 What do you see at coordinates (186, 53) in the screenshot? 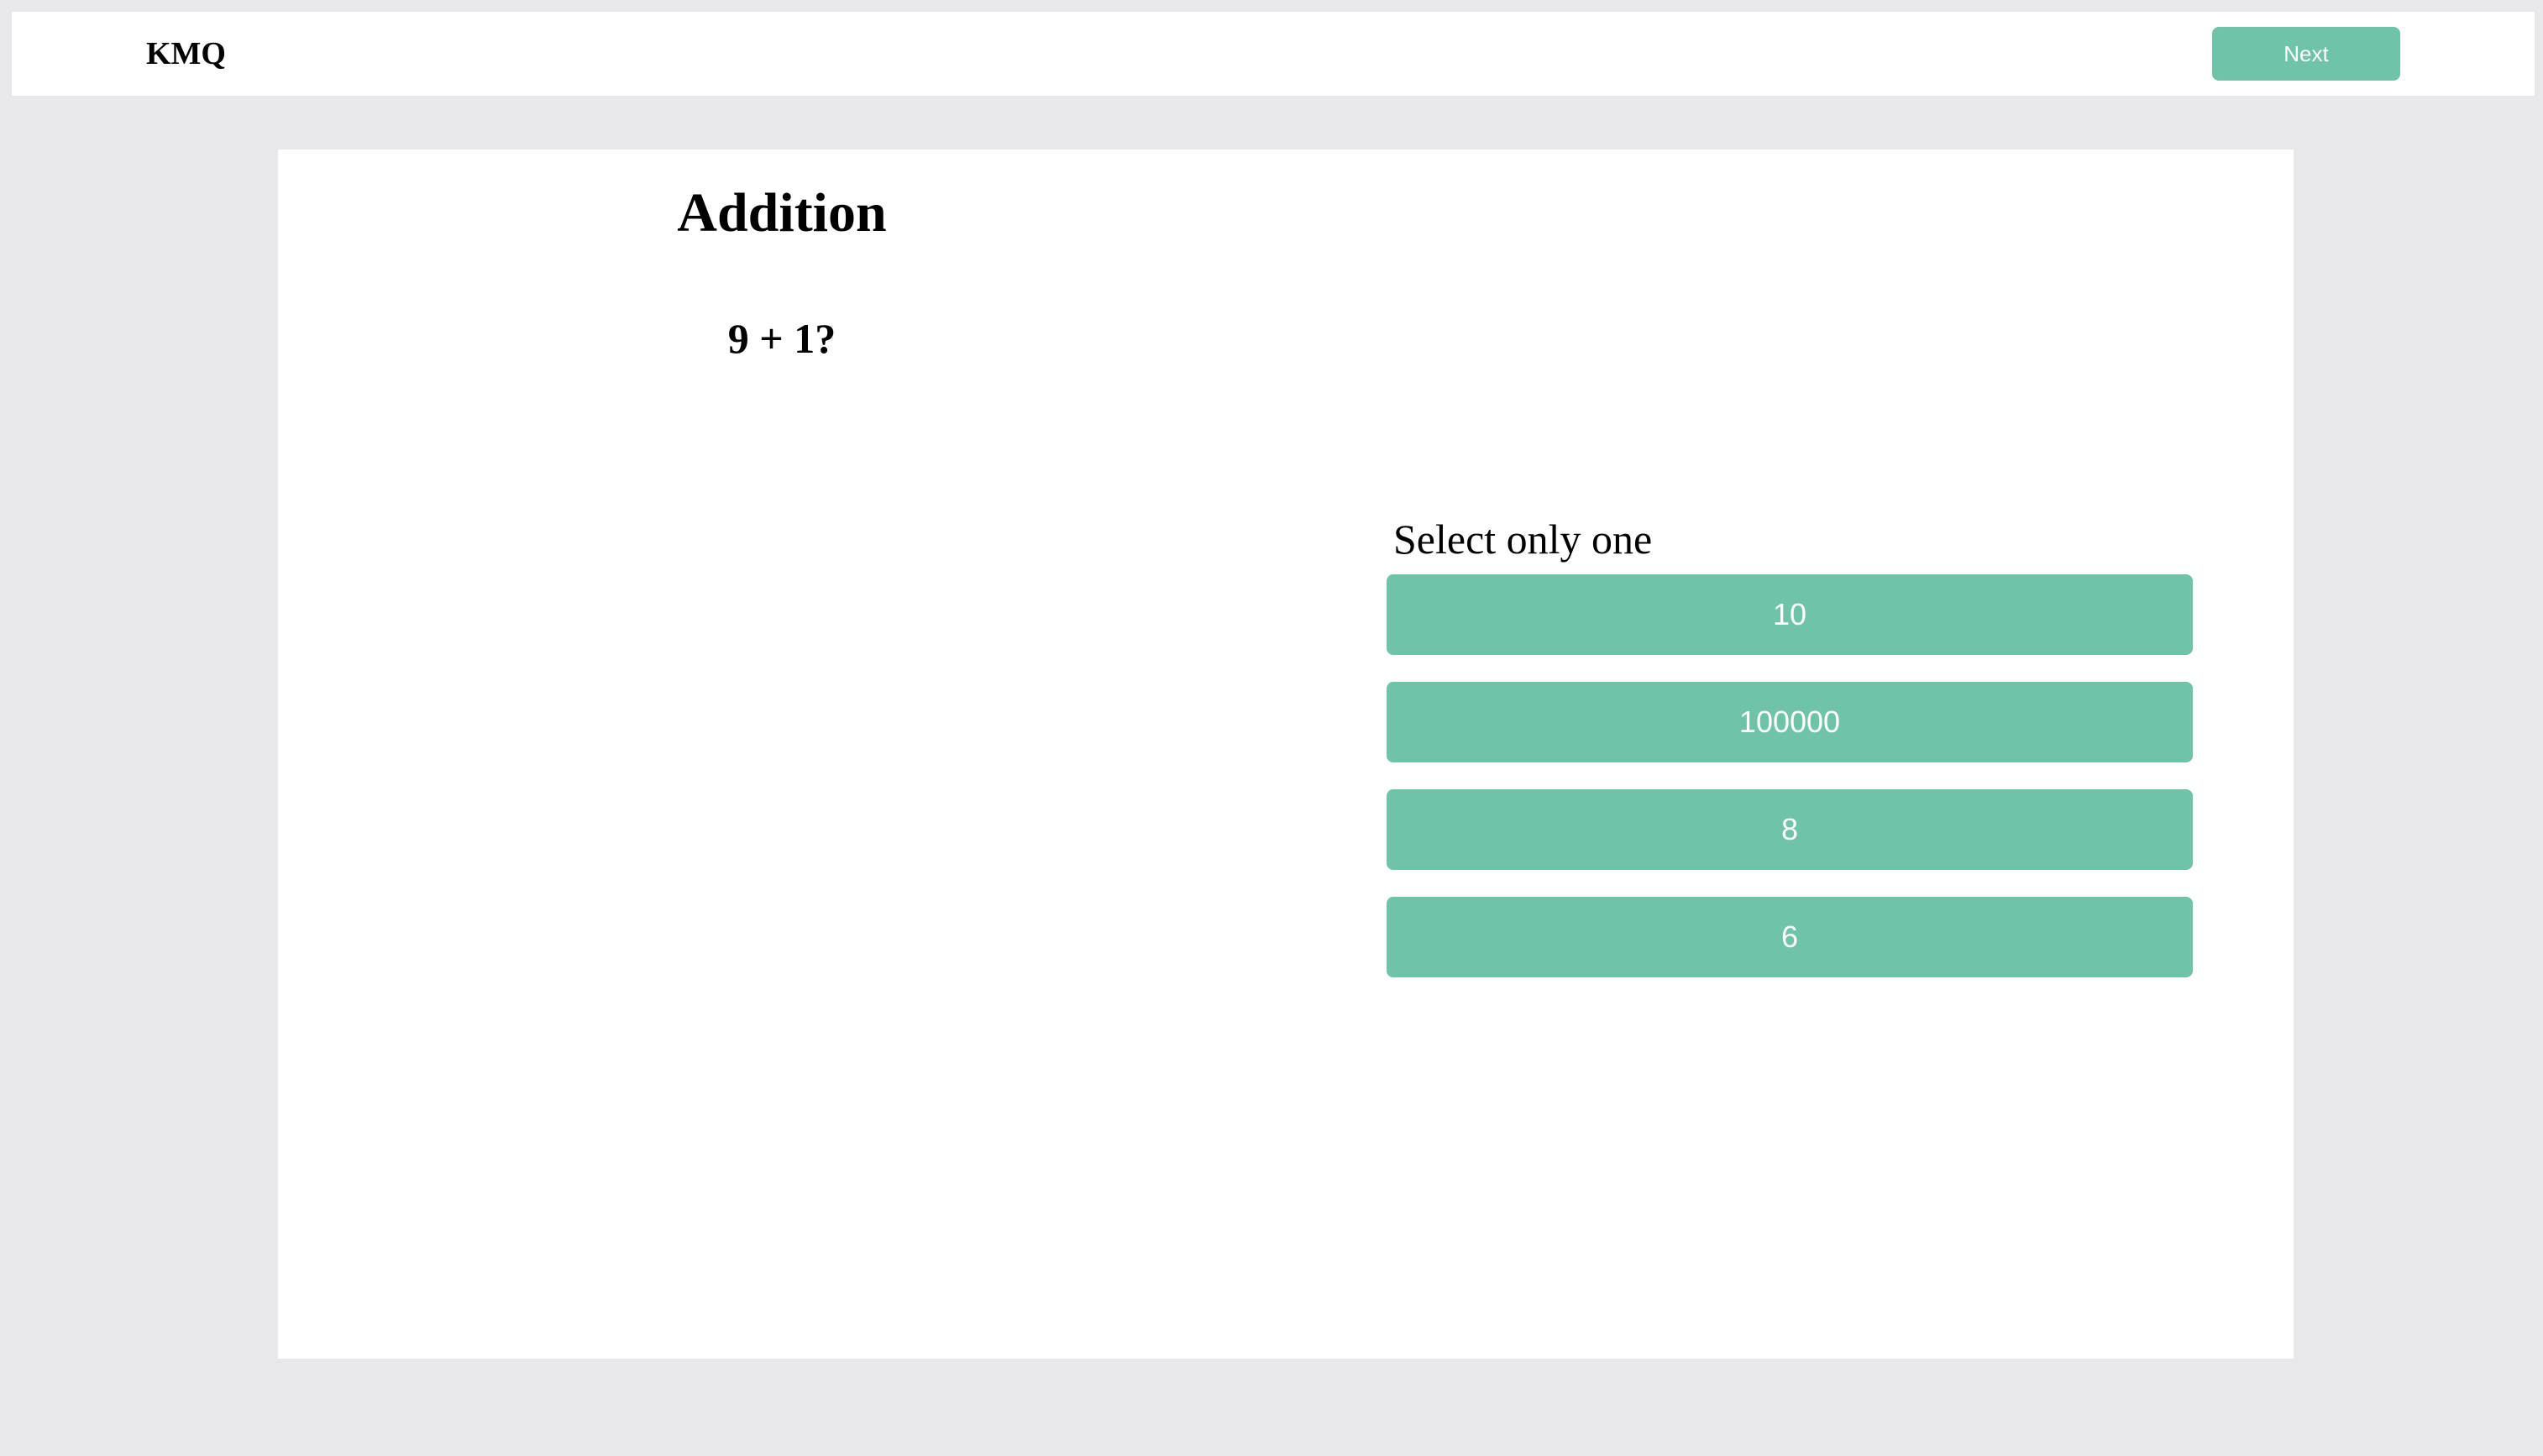
I see `brand-logo: KMQ` at bounding box center [186, 53].